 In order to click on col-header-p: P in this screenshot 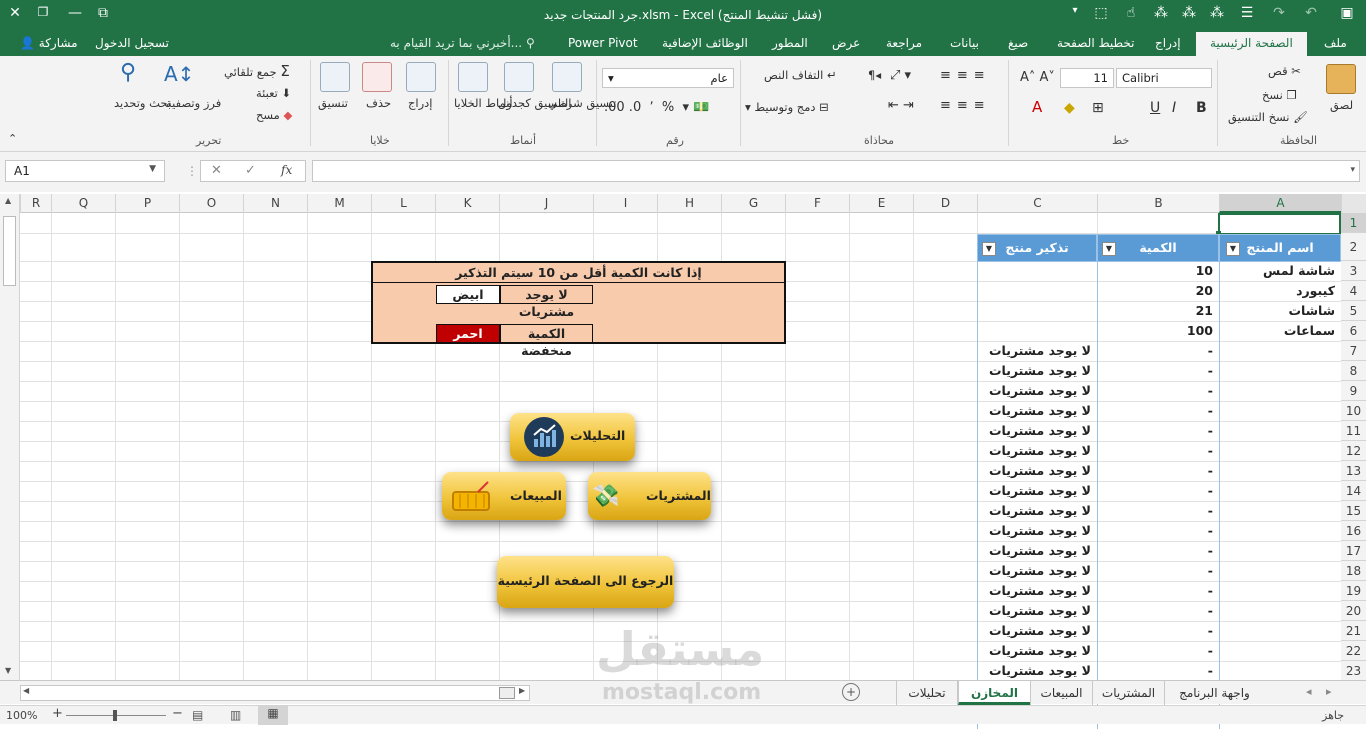, I will do `click(147, 203)`.